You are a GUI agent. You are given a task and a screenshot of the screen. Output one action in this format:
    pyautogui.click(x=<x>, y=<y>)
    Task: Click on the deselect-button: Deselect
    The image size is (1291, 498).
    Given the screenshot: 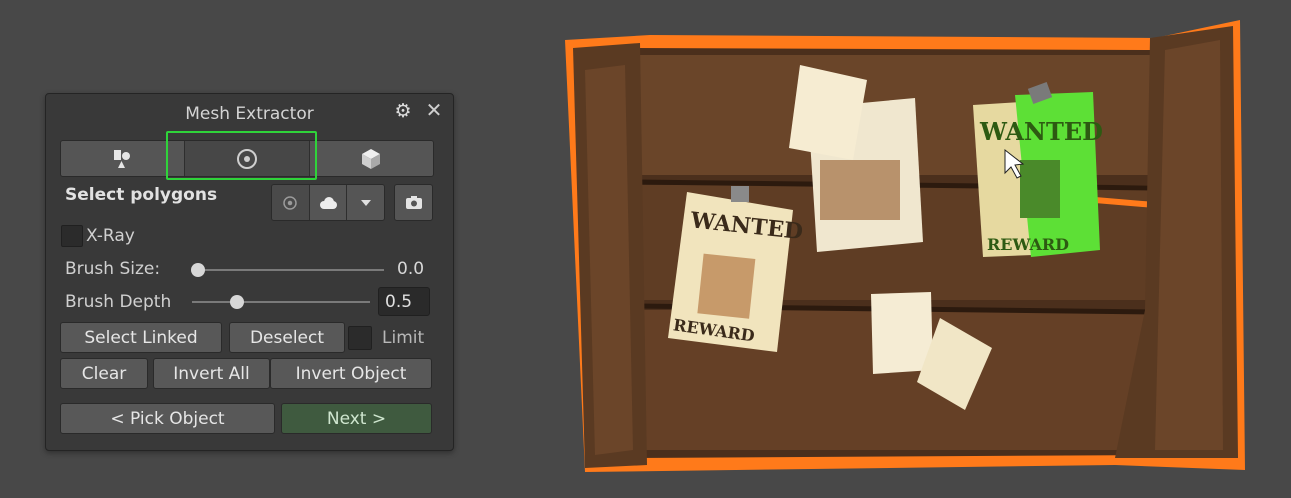 What is the action you would take?
    pyautogui.click(x=287, y=337)
    